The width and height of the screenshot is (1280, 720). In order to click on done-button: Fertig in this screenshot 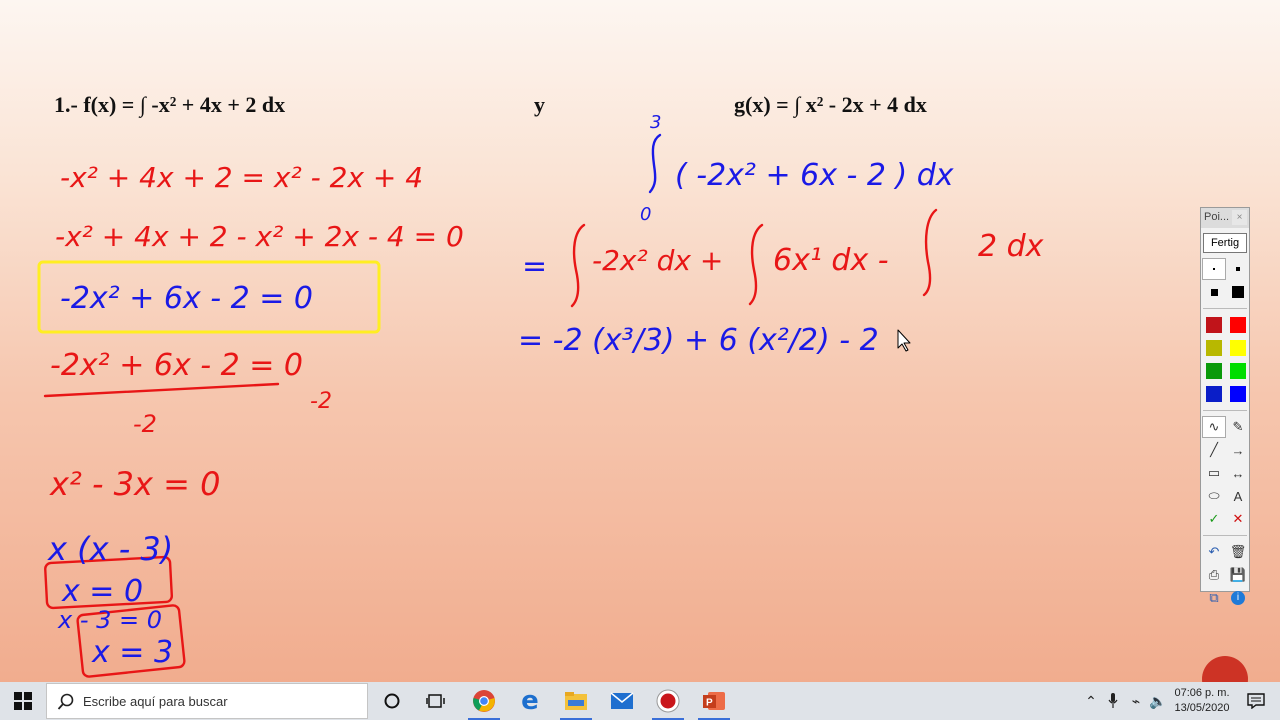, I will do `click(1225, 243)`.